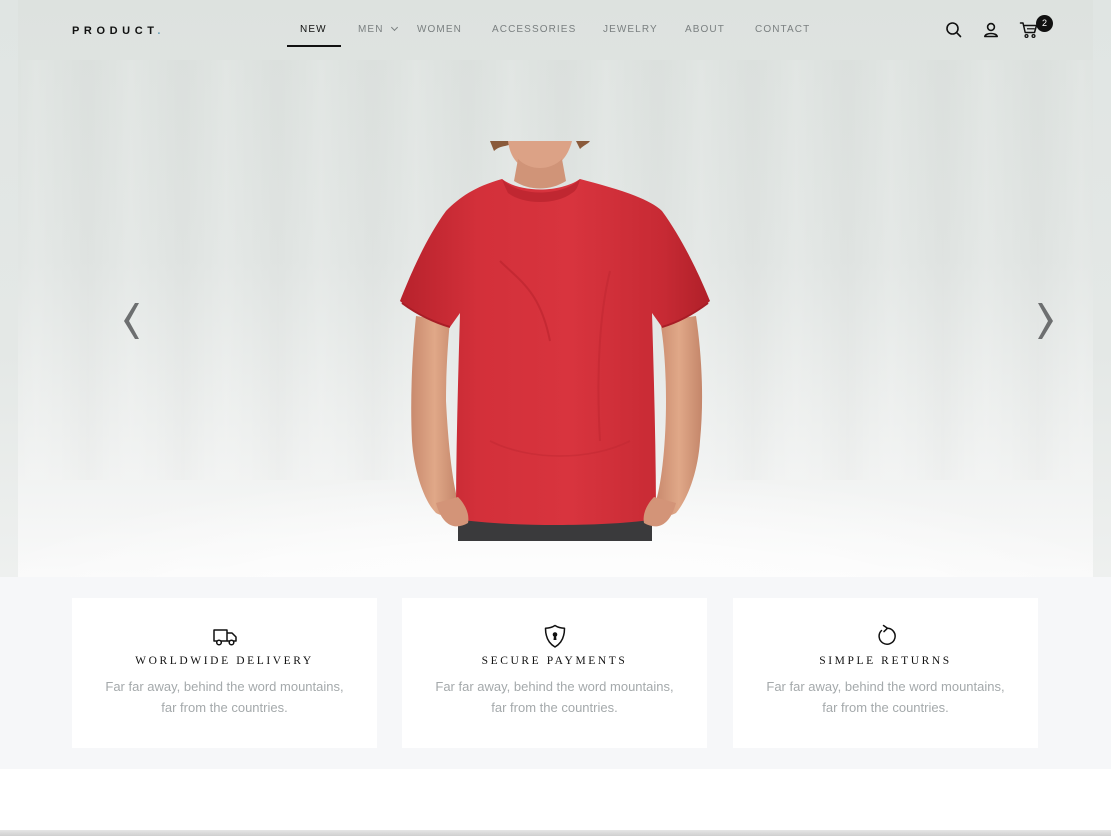 This screenshot has height=836, width=1111. What do you see at coordinates (314, 46) in the screenshot?
I see `nav-active-underline` at bounding box center [314, 46].